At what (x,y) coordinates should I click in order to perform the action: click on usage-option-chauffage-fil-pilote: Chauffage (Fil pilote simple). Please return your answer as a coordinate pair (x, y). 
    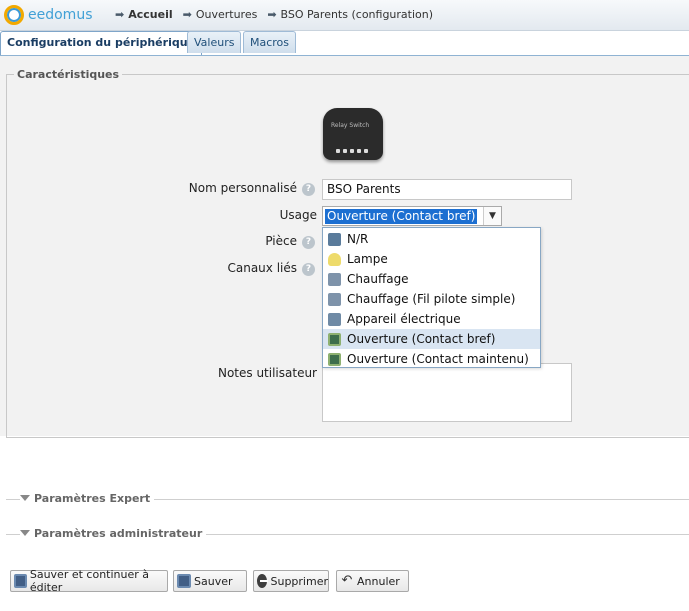
    Looking at the image, I should click on (431, 299).